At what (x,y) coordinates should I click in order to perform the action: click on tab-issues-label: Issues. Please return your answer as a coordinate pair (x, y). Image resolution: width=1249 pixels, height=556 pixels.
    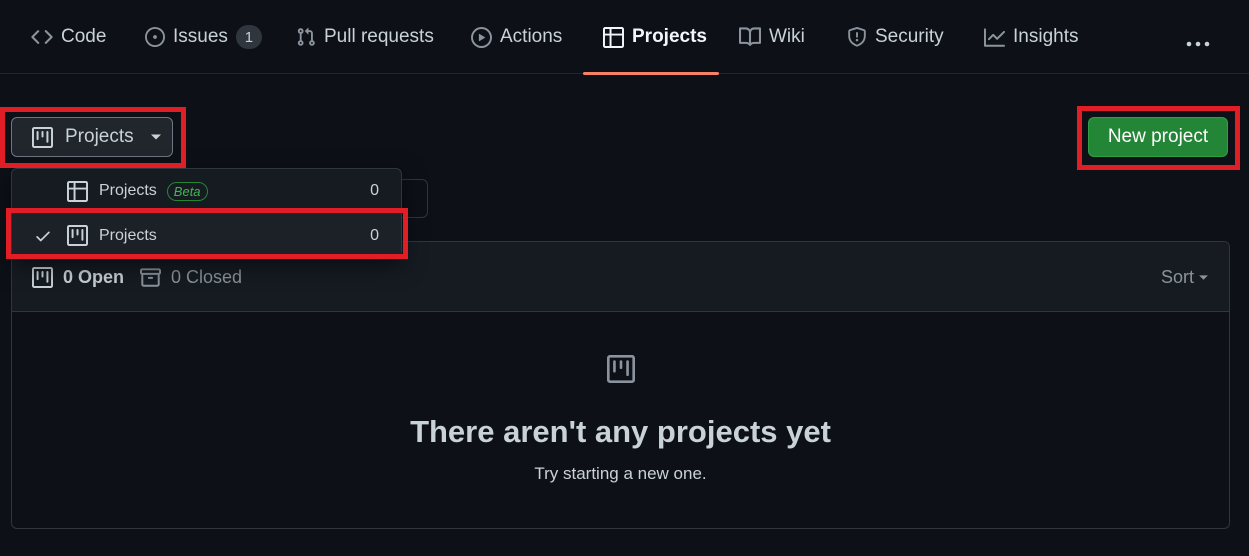
    Looking at the image, I should click on (200, 36).